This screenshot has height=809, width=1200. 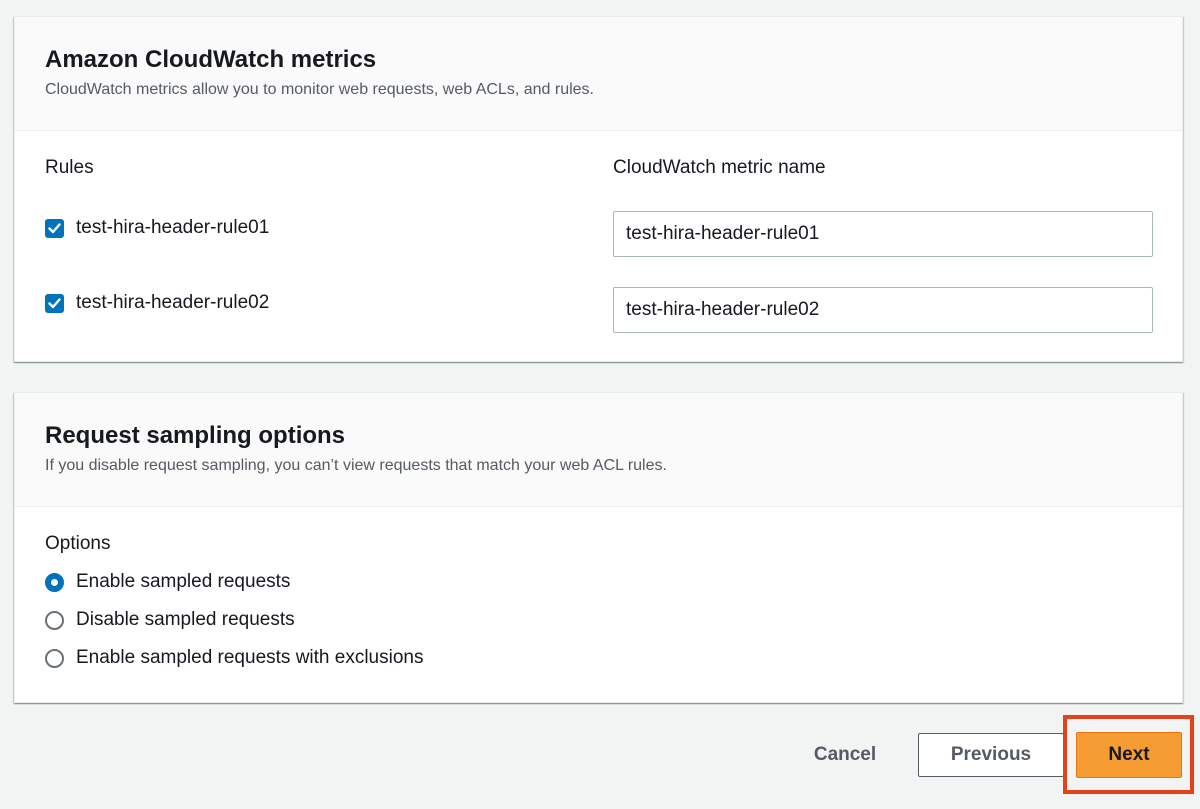 I want to click on rule-2-checkbox, so click(x=54, y=303).